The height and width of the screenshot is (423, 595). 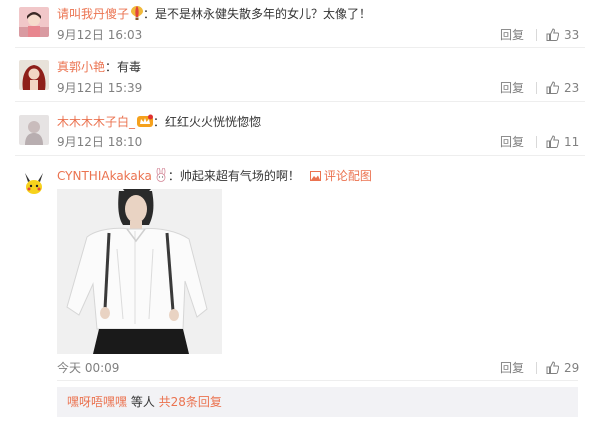 What do you see at coordinates (104, 176) in the screenshot?
I see `username-link: CYNTHIAkakaka` at bounding box center [104, 176].